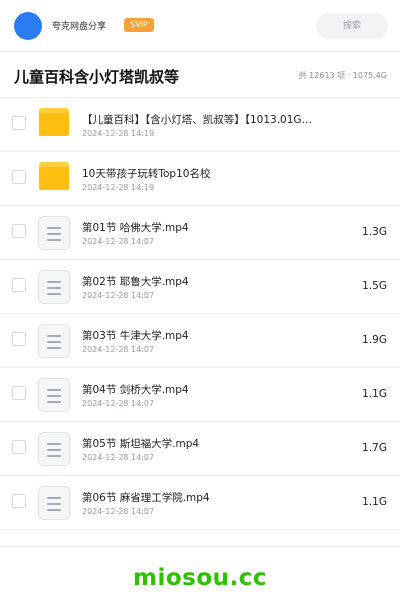 This screenshot has width=400, height=600. What do you see at coordinates (207, 227) in the screenshot?
I see `file-name: 第01节 哈佛大学.mp4` at bounding box center [207, 227].